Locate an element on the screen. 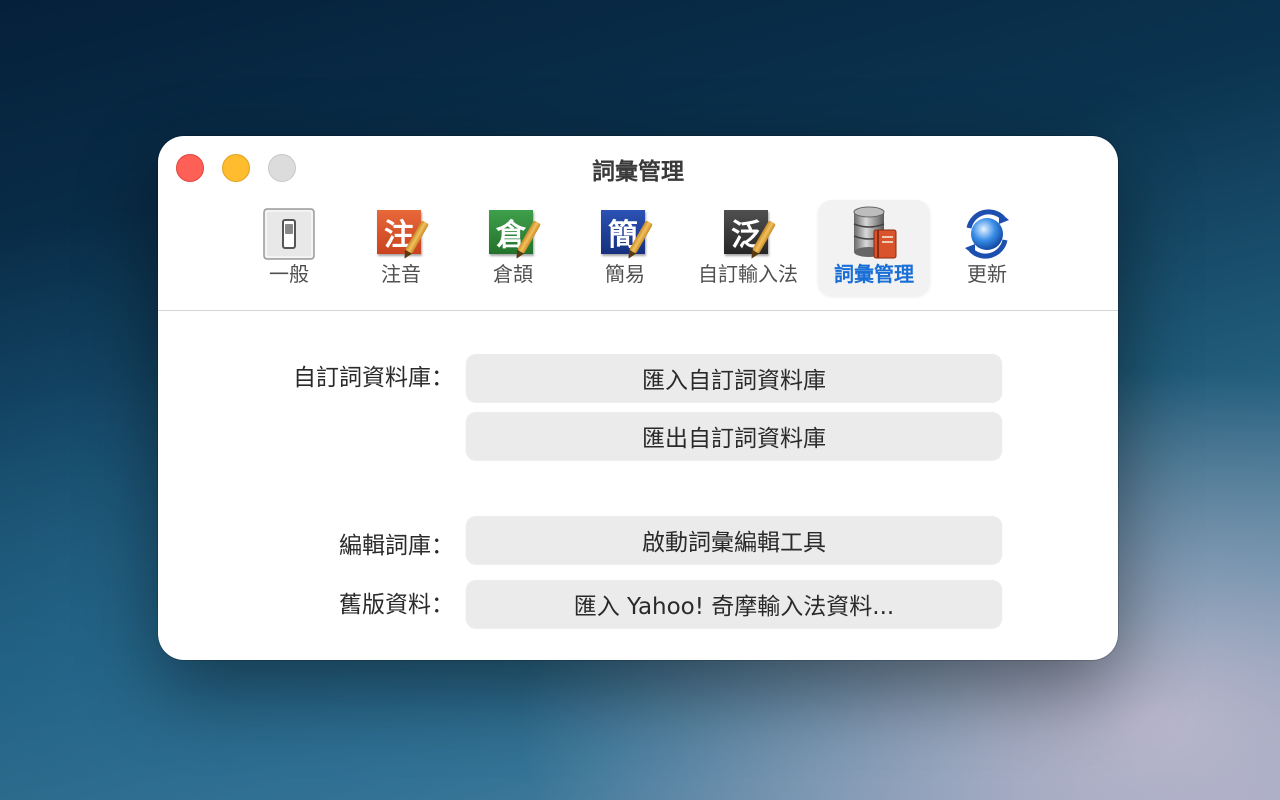  switch-icon is located at coordinates (289, 234).